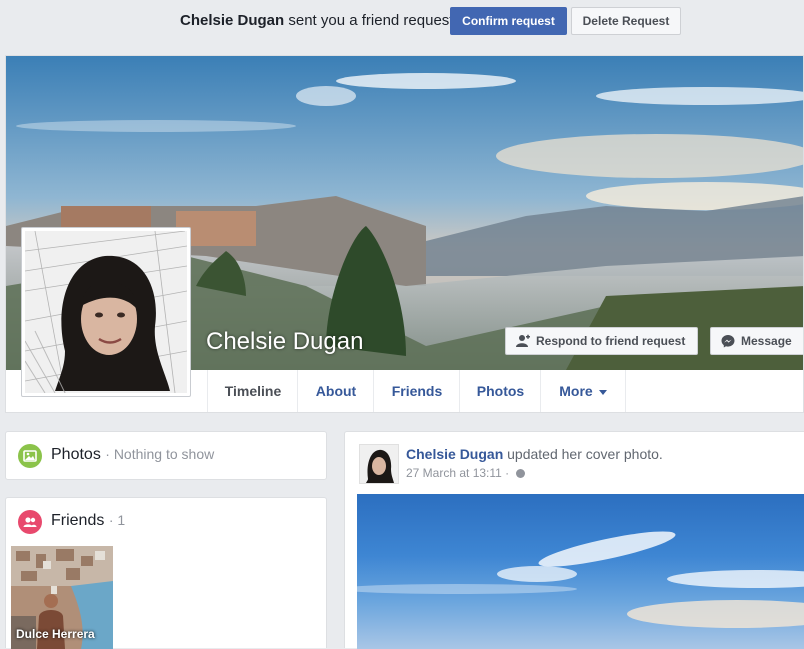 The image size is (804, 649). Describe the element at coordinates (371, 20) in the screenshot. I see `request-message: sent you a friend request` at that location.